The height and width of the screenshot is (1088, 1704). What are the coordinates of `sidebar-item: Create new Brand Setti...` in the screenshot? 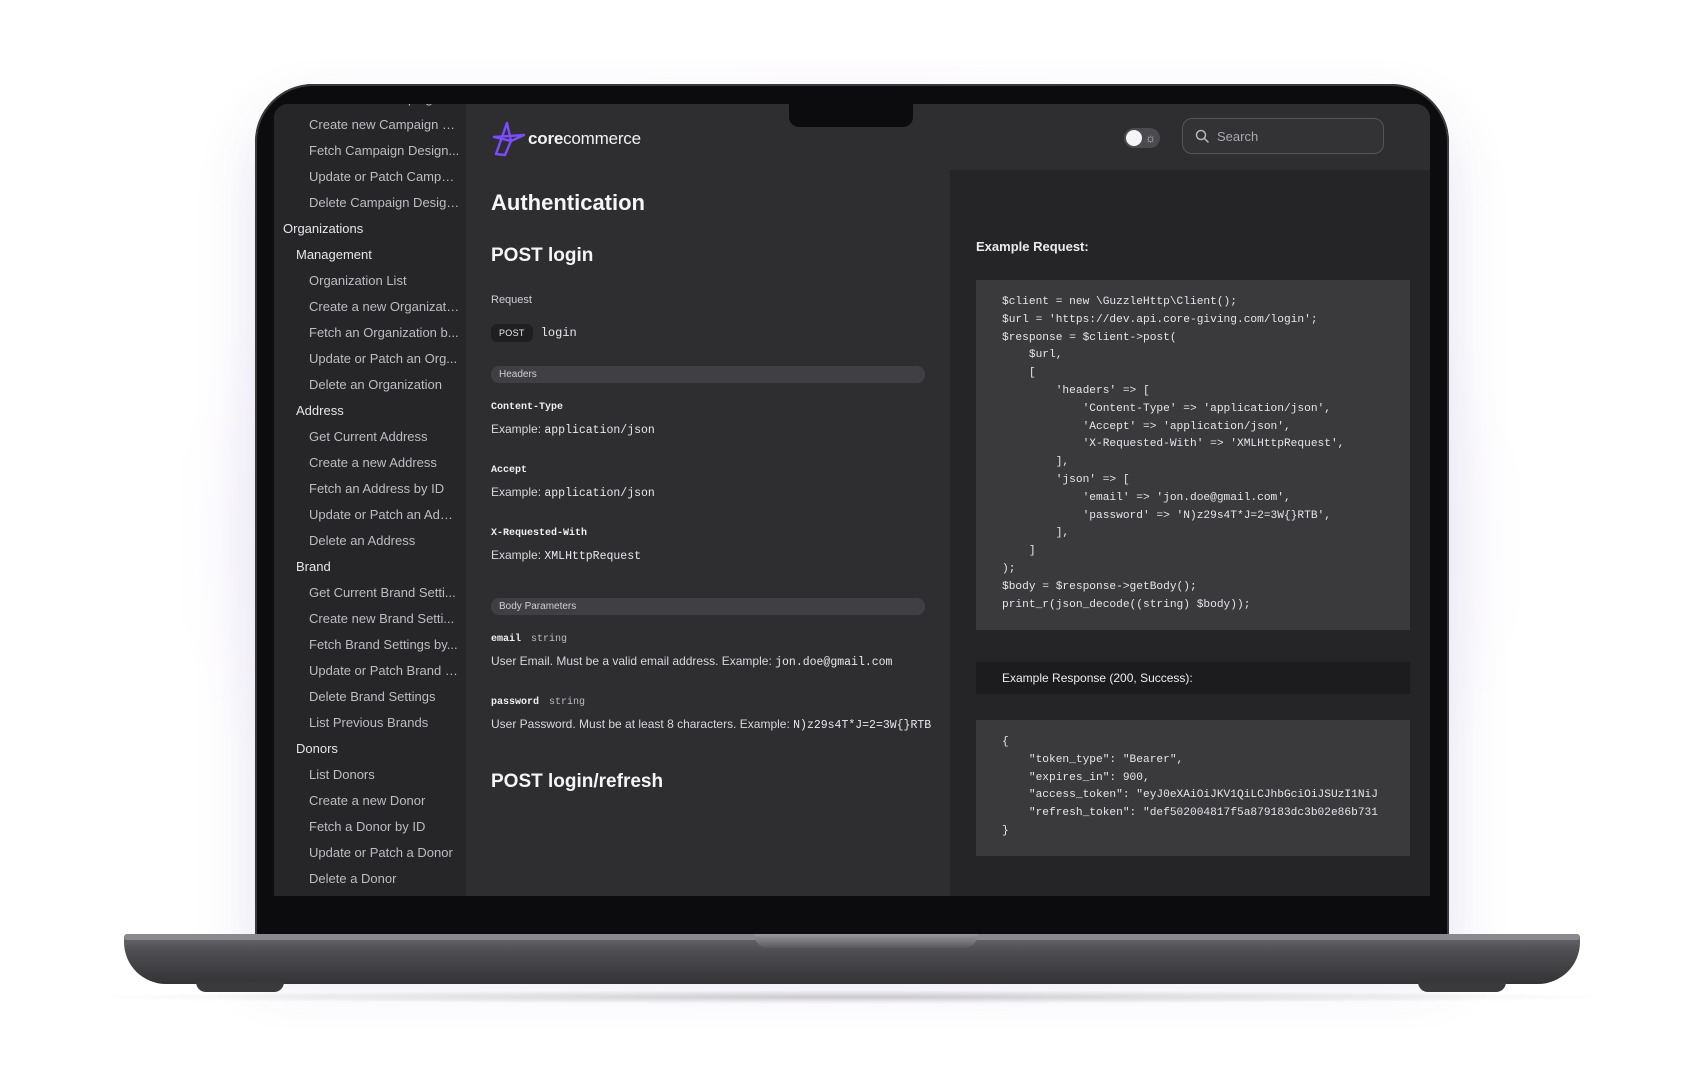 It's located at (370, 619).